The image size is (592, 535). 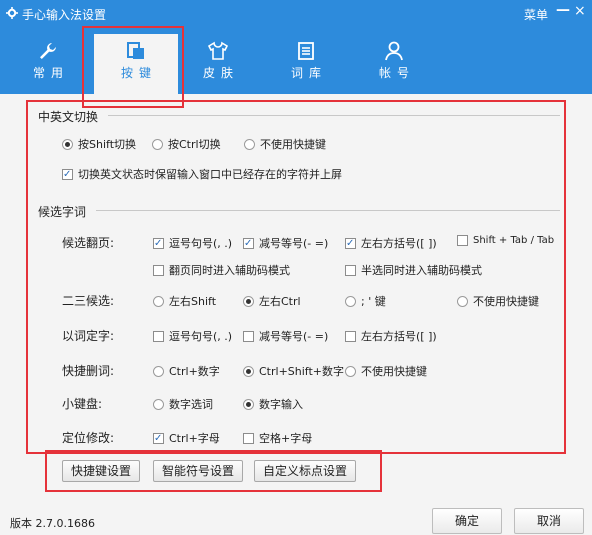 What do you see at coordinates (138, 73) in the screenshot?
I see `tab-label: 按键` at bounding box center [138, 73].